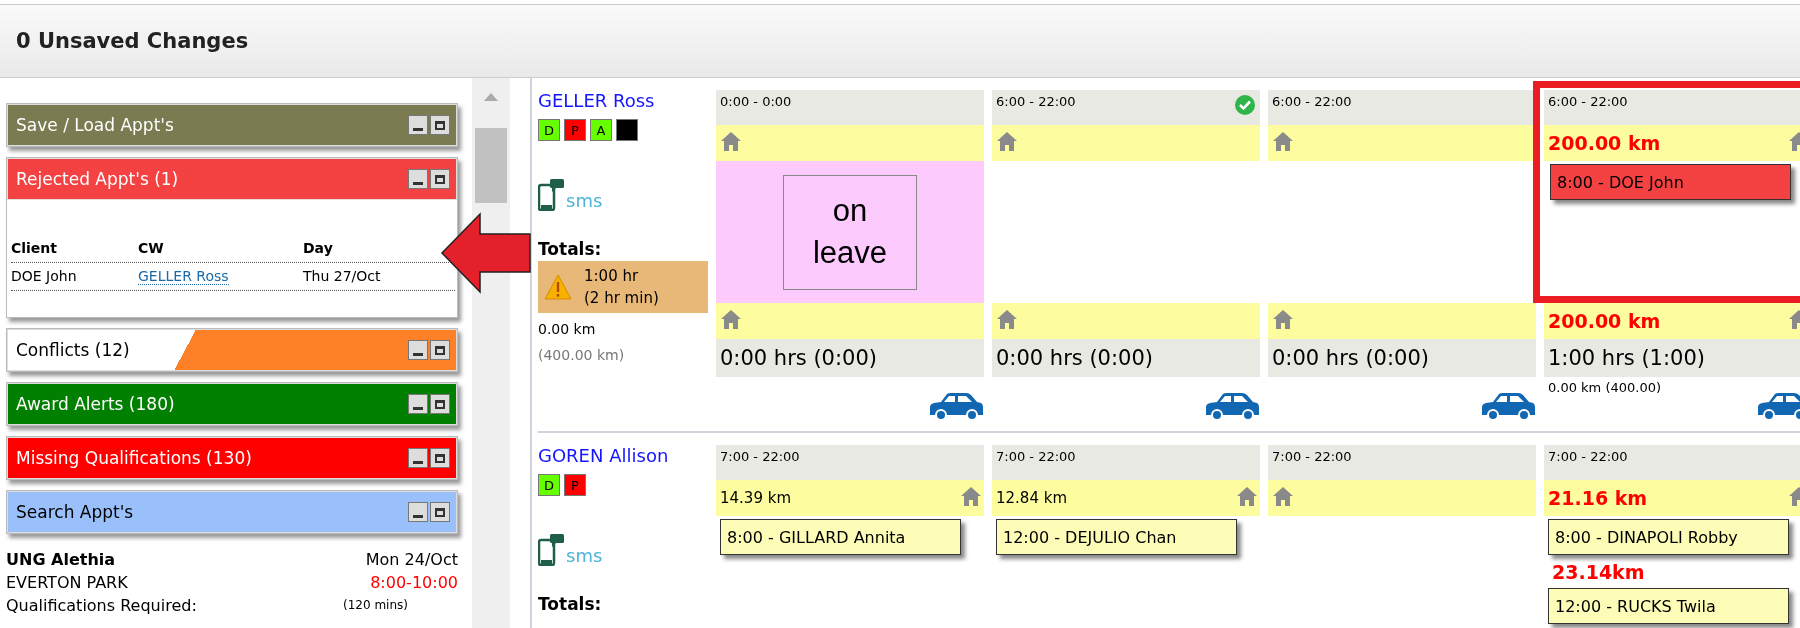 The height and width of the screenshot is (628, 1800). What do you see at coordinates (1116, 537) in the screenshot?
I see `appointment-card: 12:00 - DEJULIO Chan` at bounding box center [1116, 537].